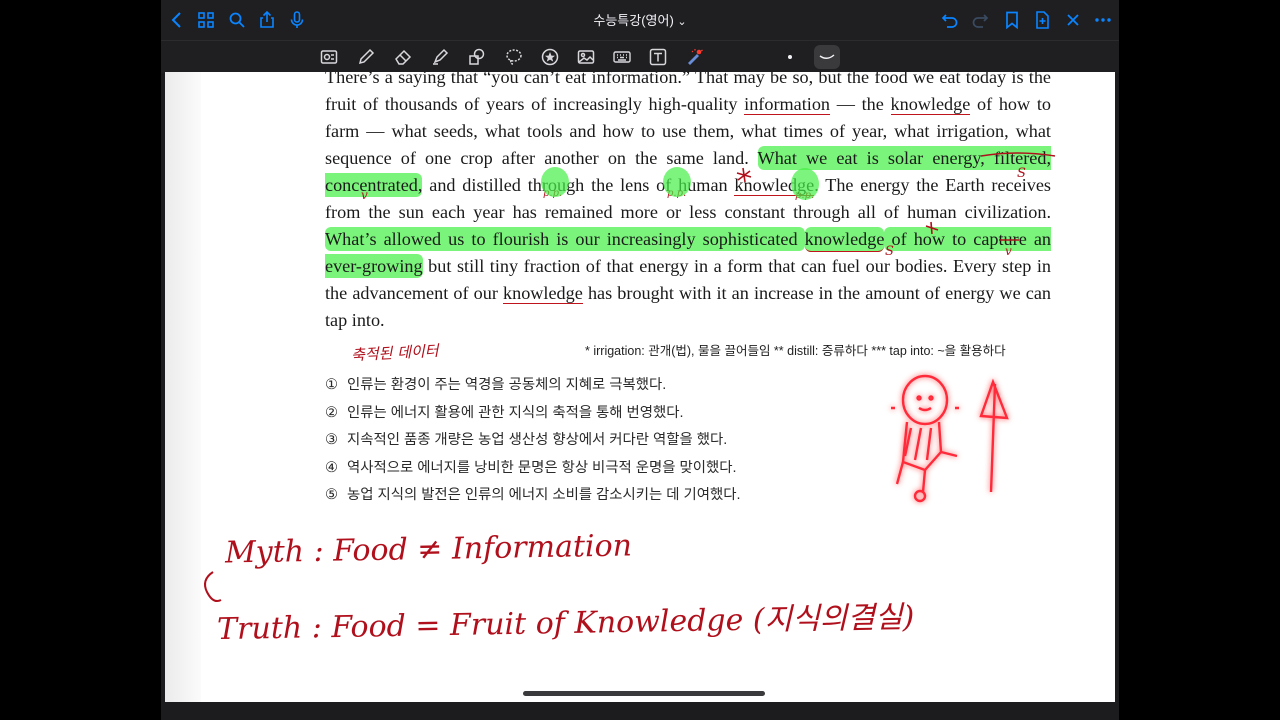 Image resolution: width=1280 pixels, height=720 pixels. I want to click on tool-bar, so click(640, 56).